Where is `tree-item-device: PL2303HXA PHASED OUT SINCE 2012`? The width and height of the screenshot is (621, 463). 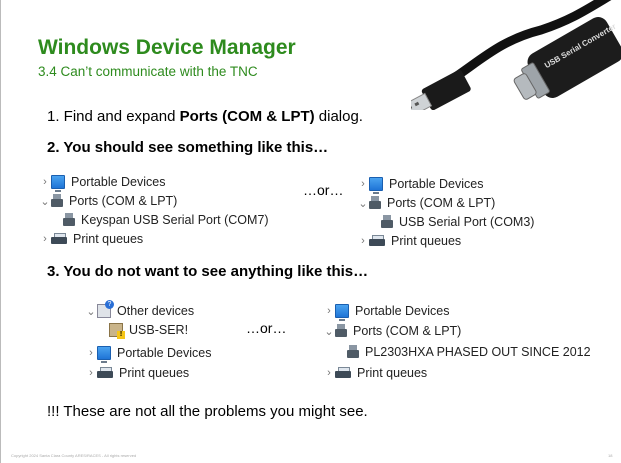
tree-item-device: PL2303HXA PHASED OUT SINCE 2012 is located at coordinates (469, 352).